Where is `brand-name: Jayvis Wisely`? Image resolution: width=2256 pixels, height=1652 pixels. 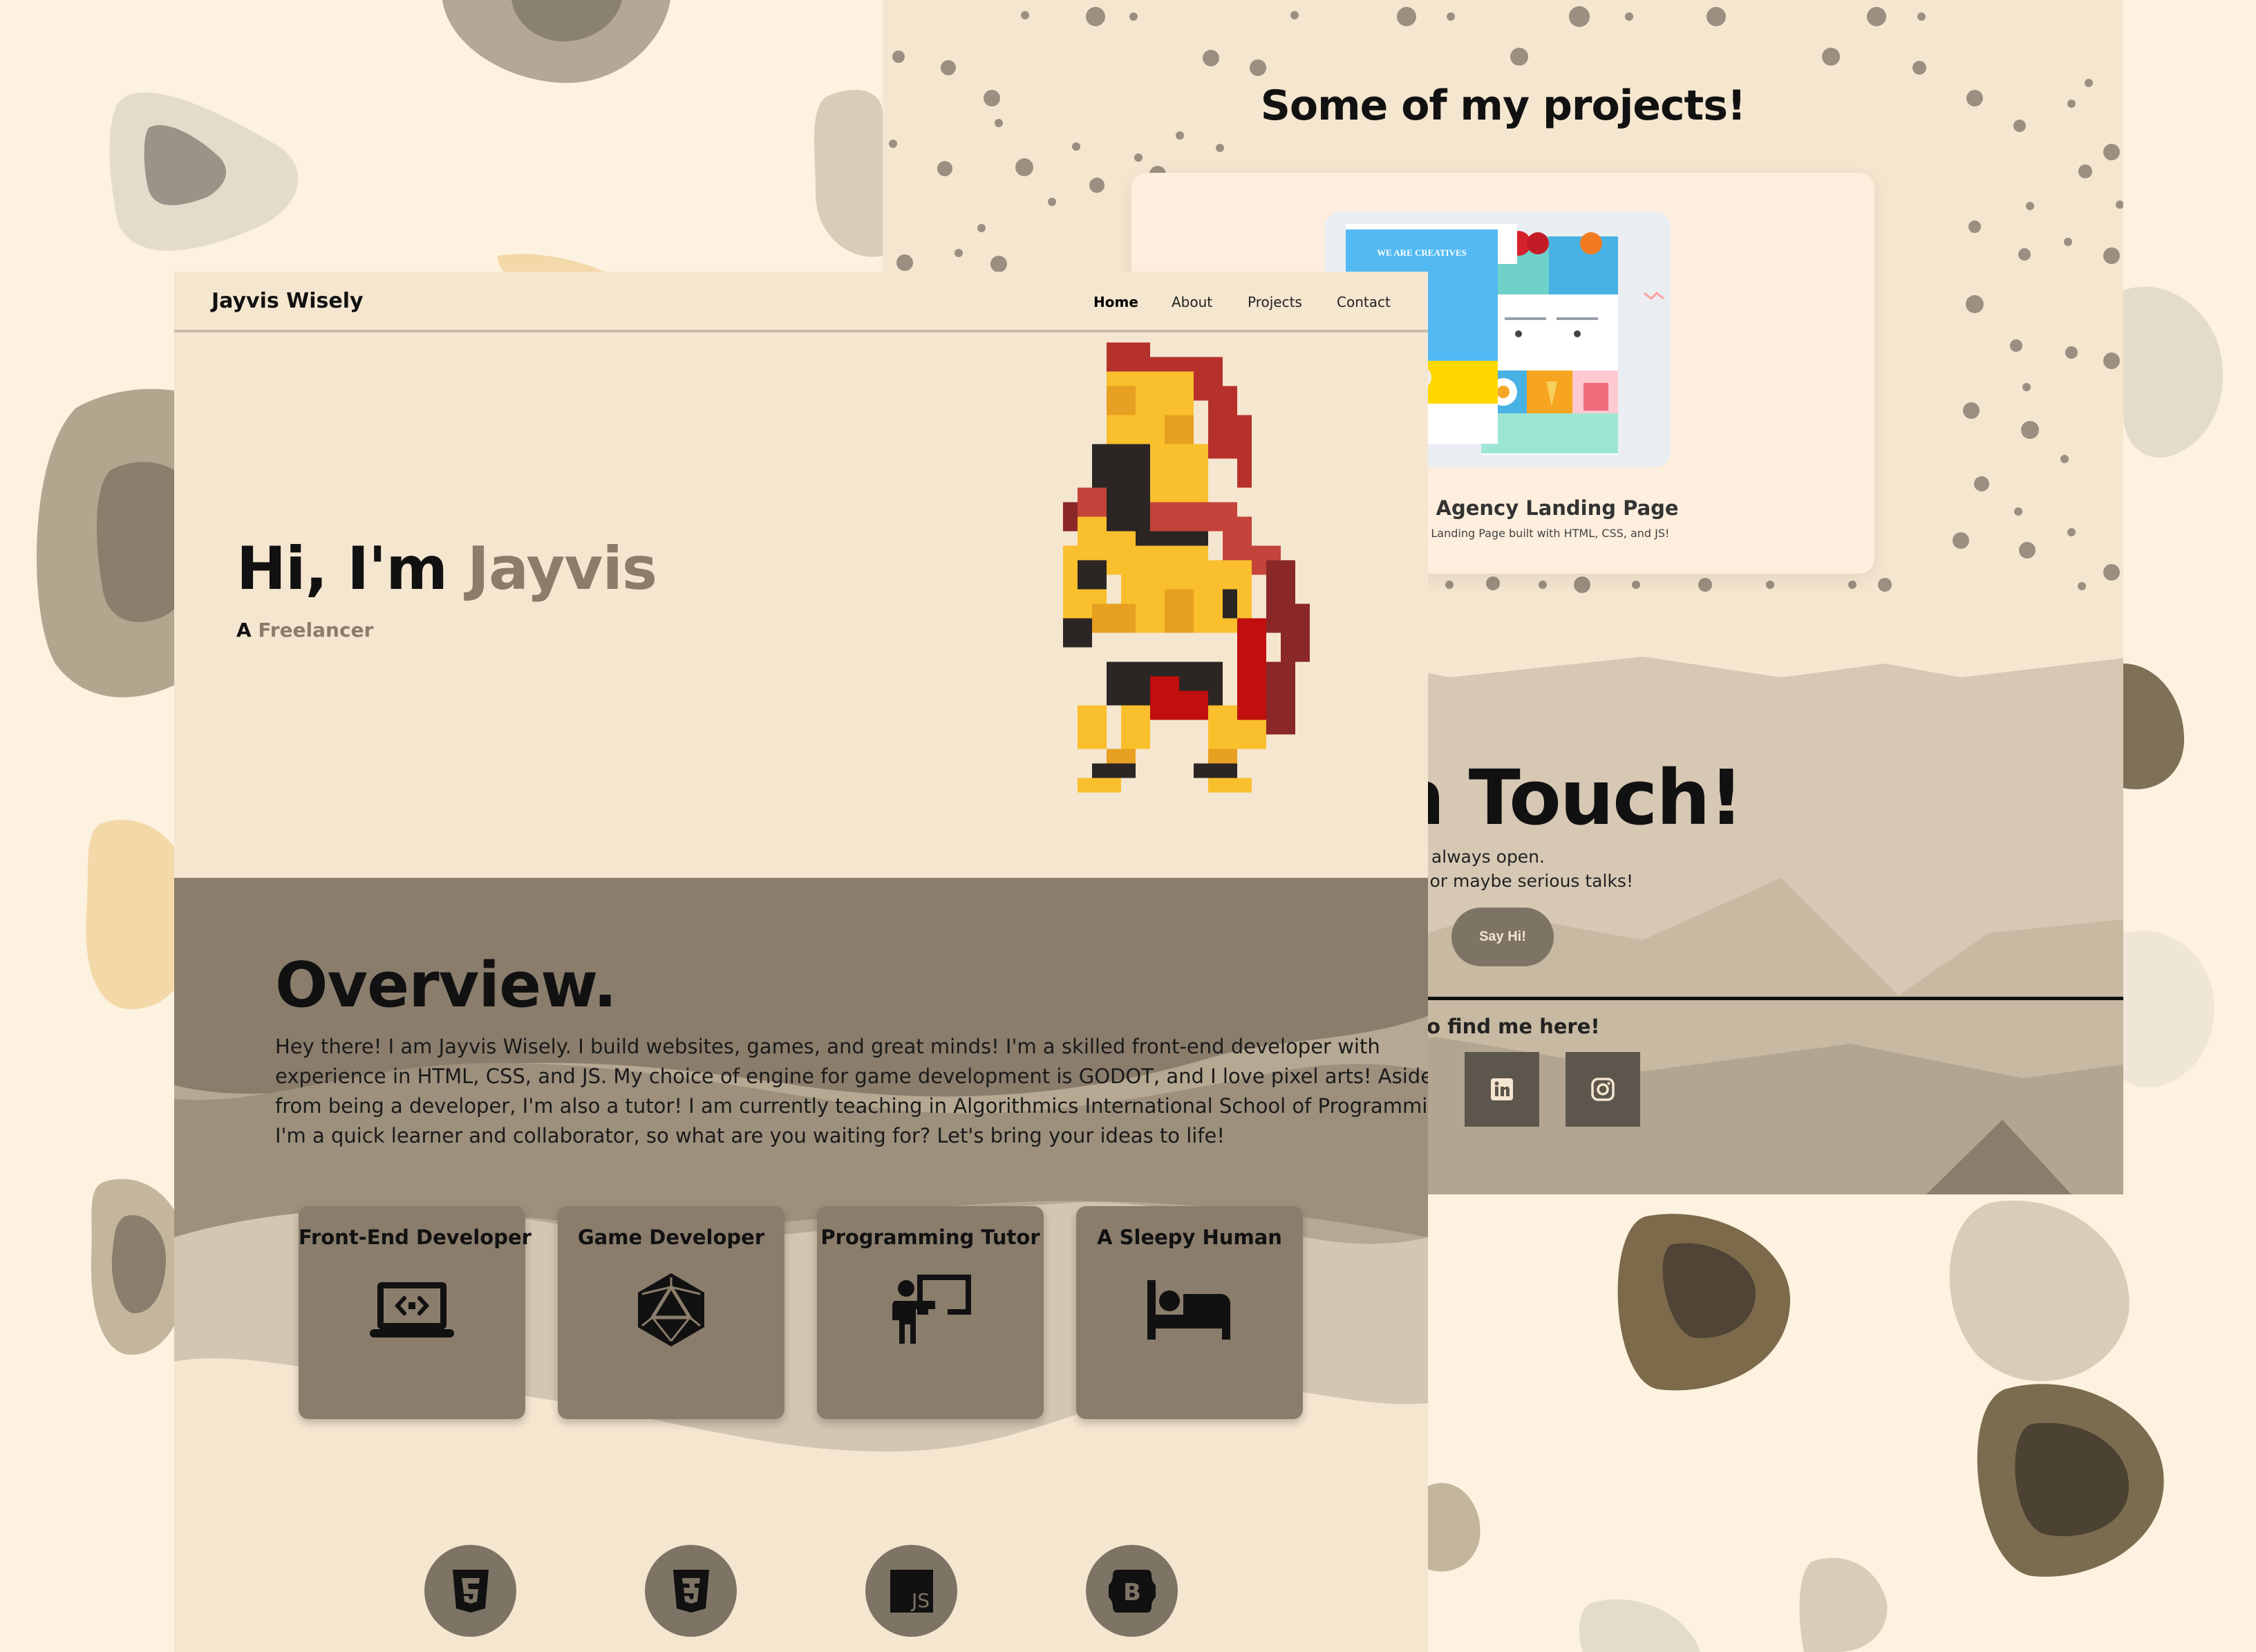 brand-name: Jayvis Wisely is located at coordinates (288, 301).